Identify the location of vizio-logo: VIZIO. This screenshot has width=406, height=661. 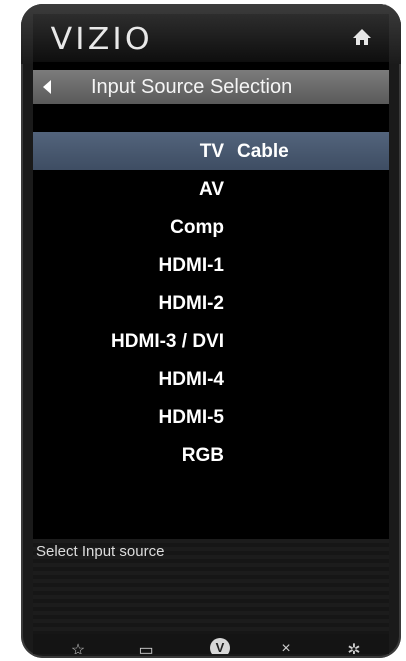
(101, 39).